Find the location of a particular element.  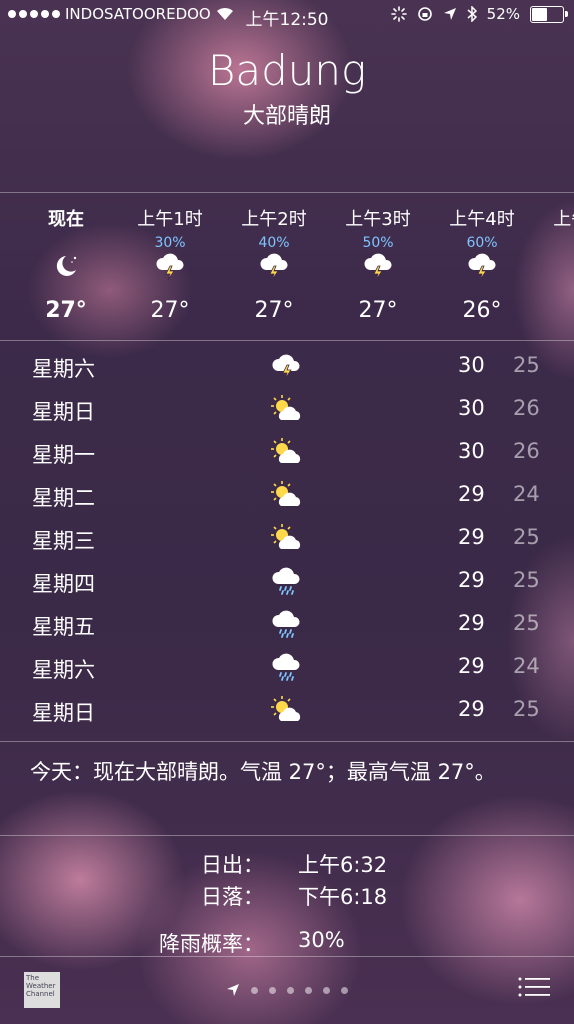

daily-row: 星期日 29 25 is located at coordinates (287, 710).